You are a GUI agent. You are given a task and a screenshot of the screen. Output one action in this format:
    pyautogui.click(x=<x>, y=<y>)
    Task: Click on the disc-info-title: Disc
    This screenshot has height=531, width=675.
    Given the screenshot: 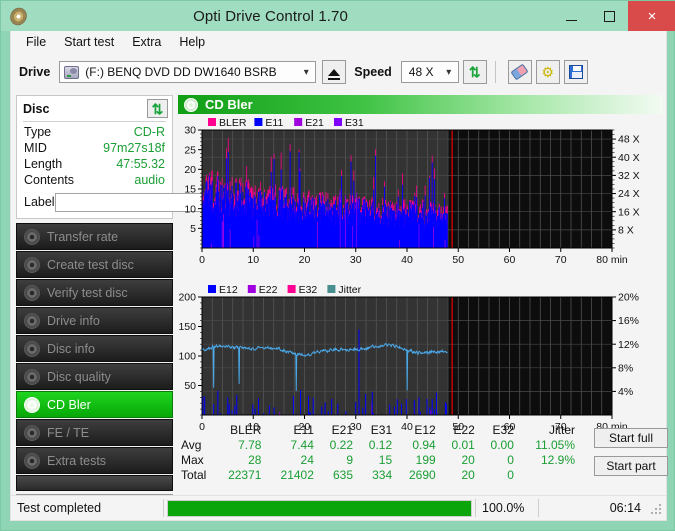 What is the action you would take?
    pyautogui.click(x=36, y=108)
    